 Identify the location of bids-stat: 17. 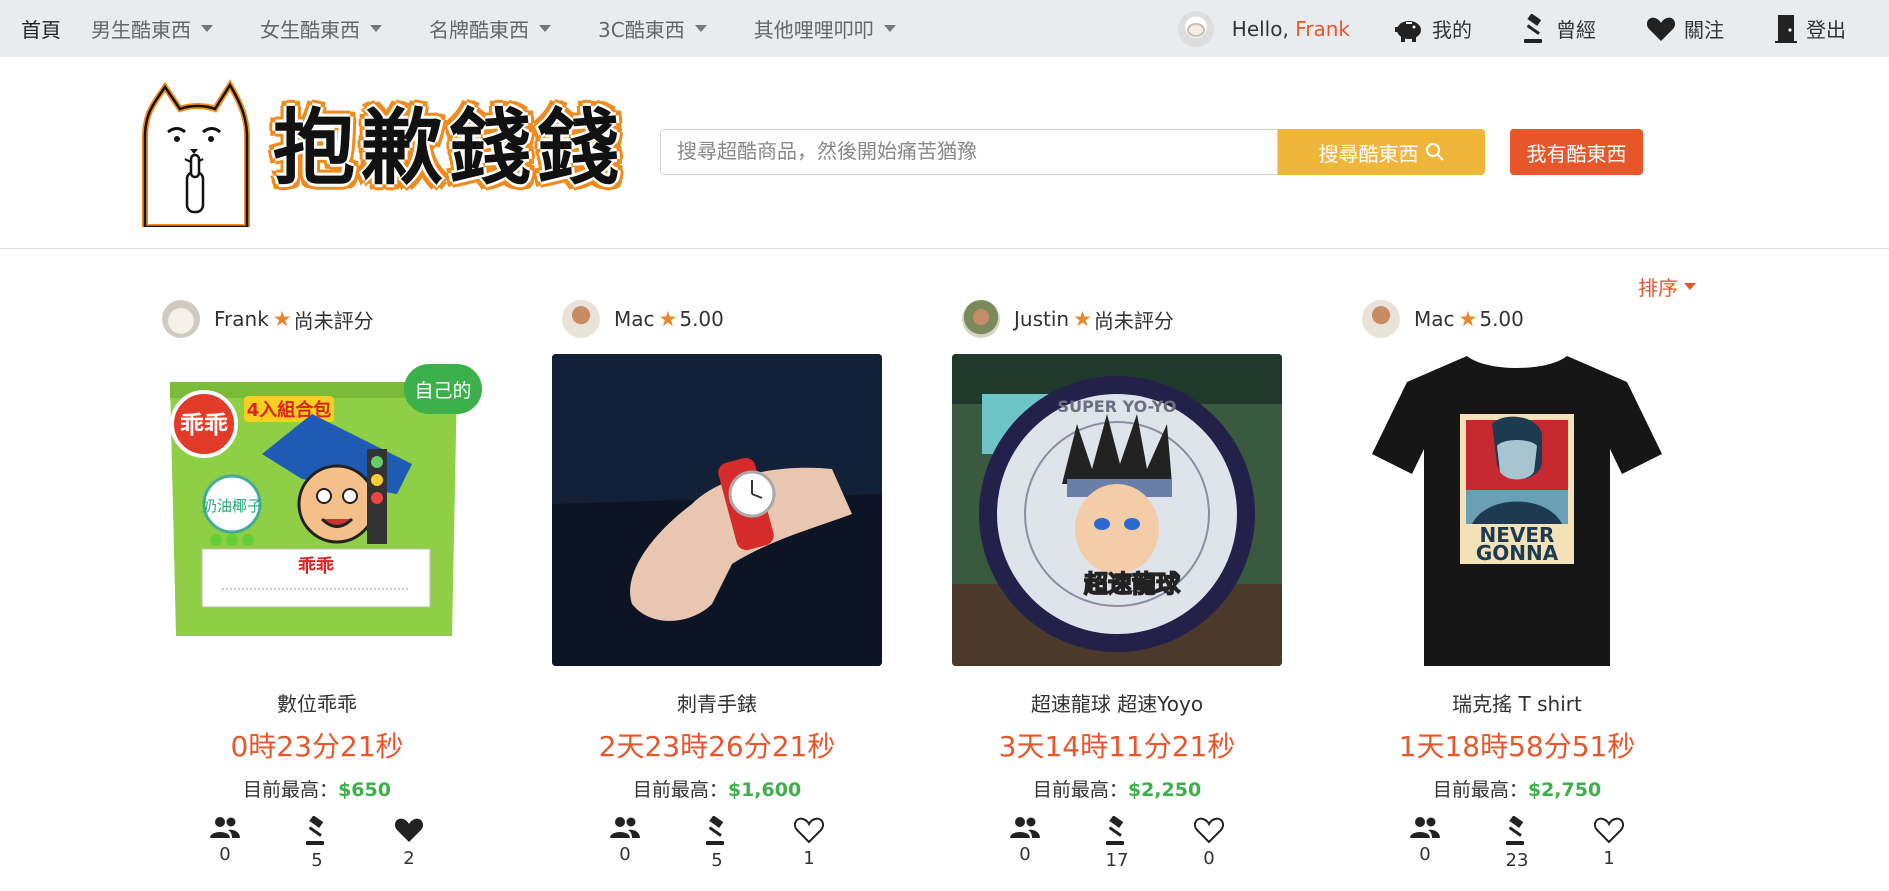
(1117, 843).